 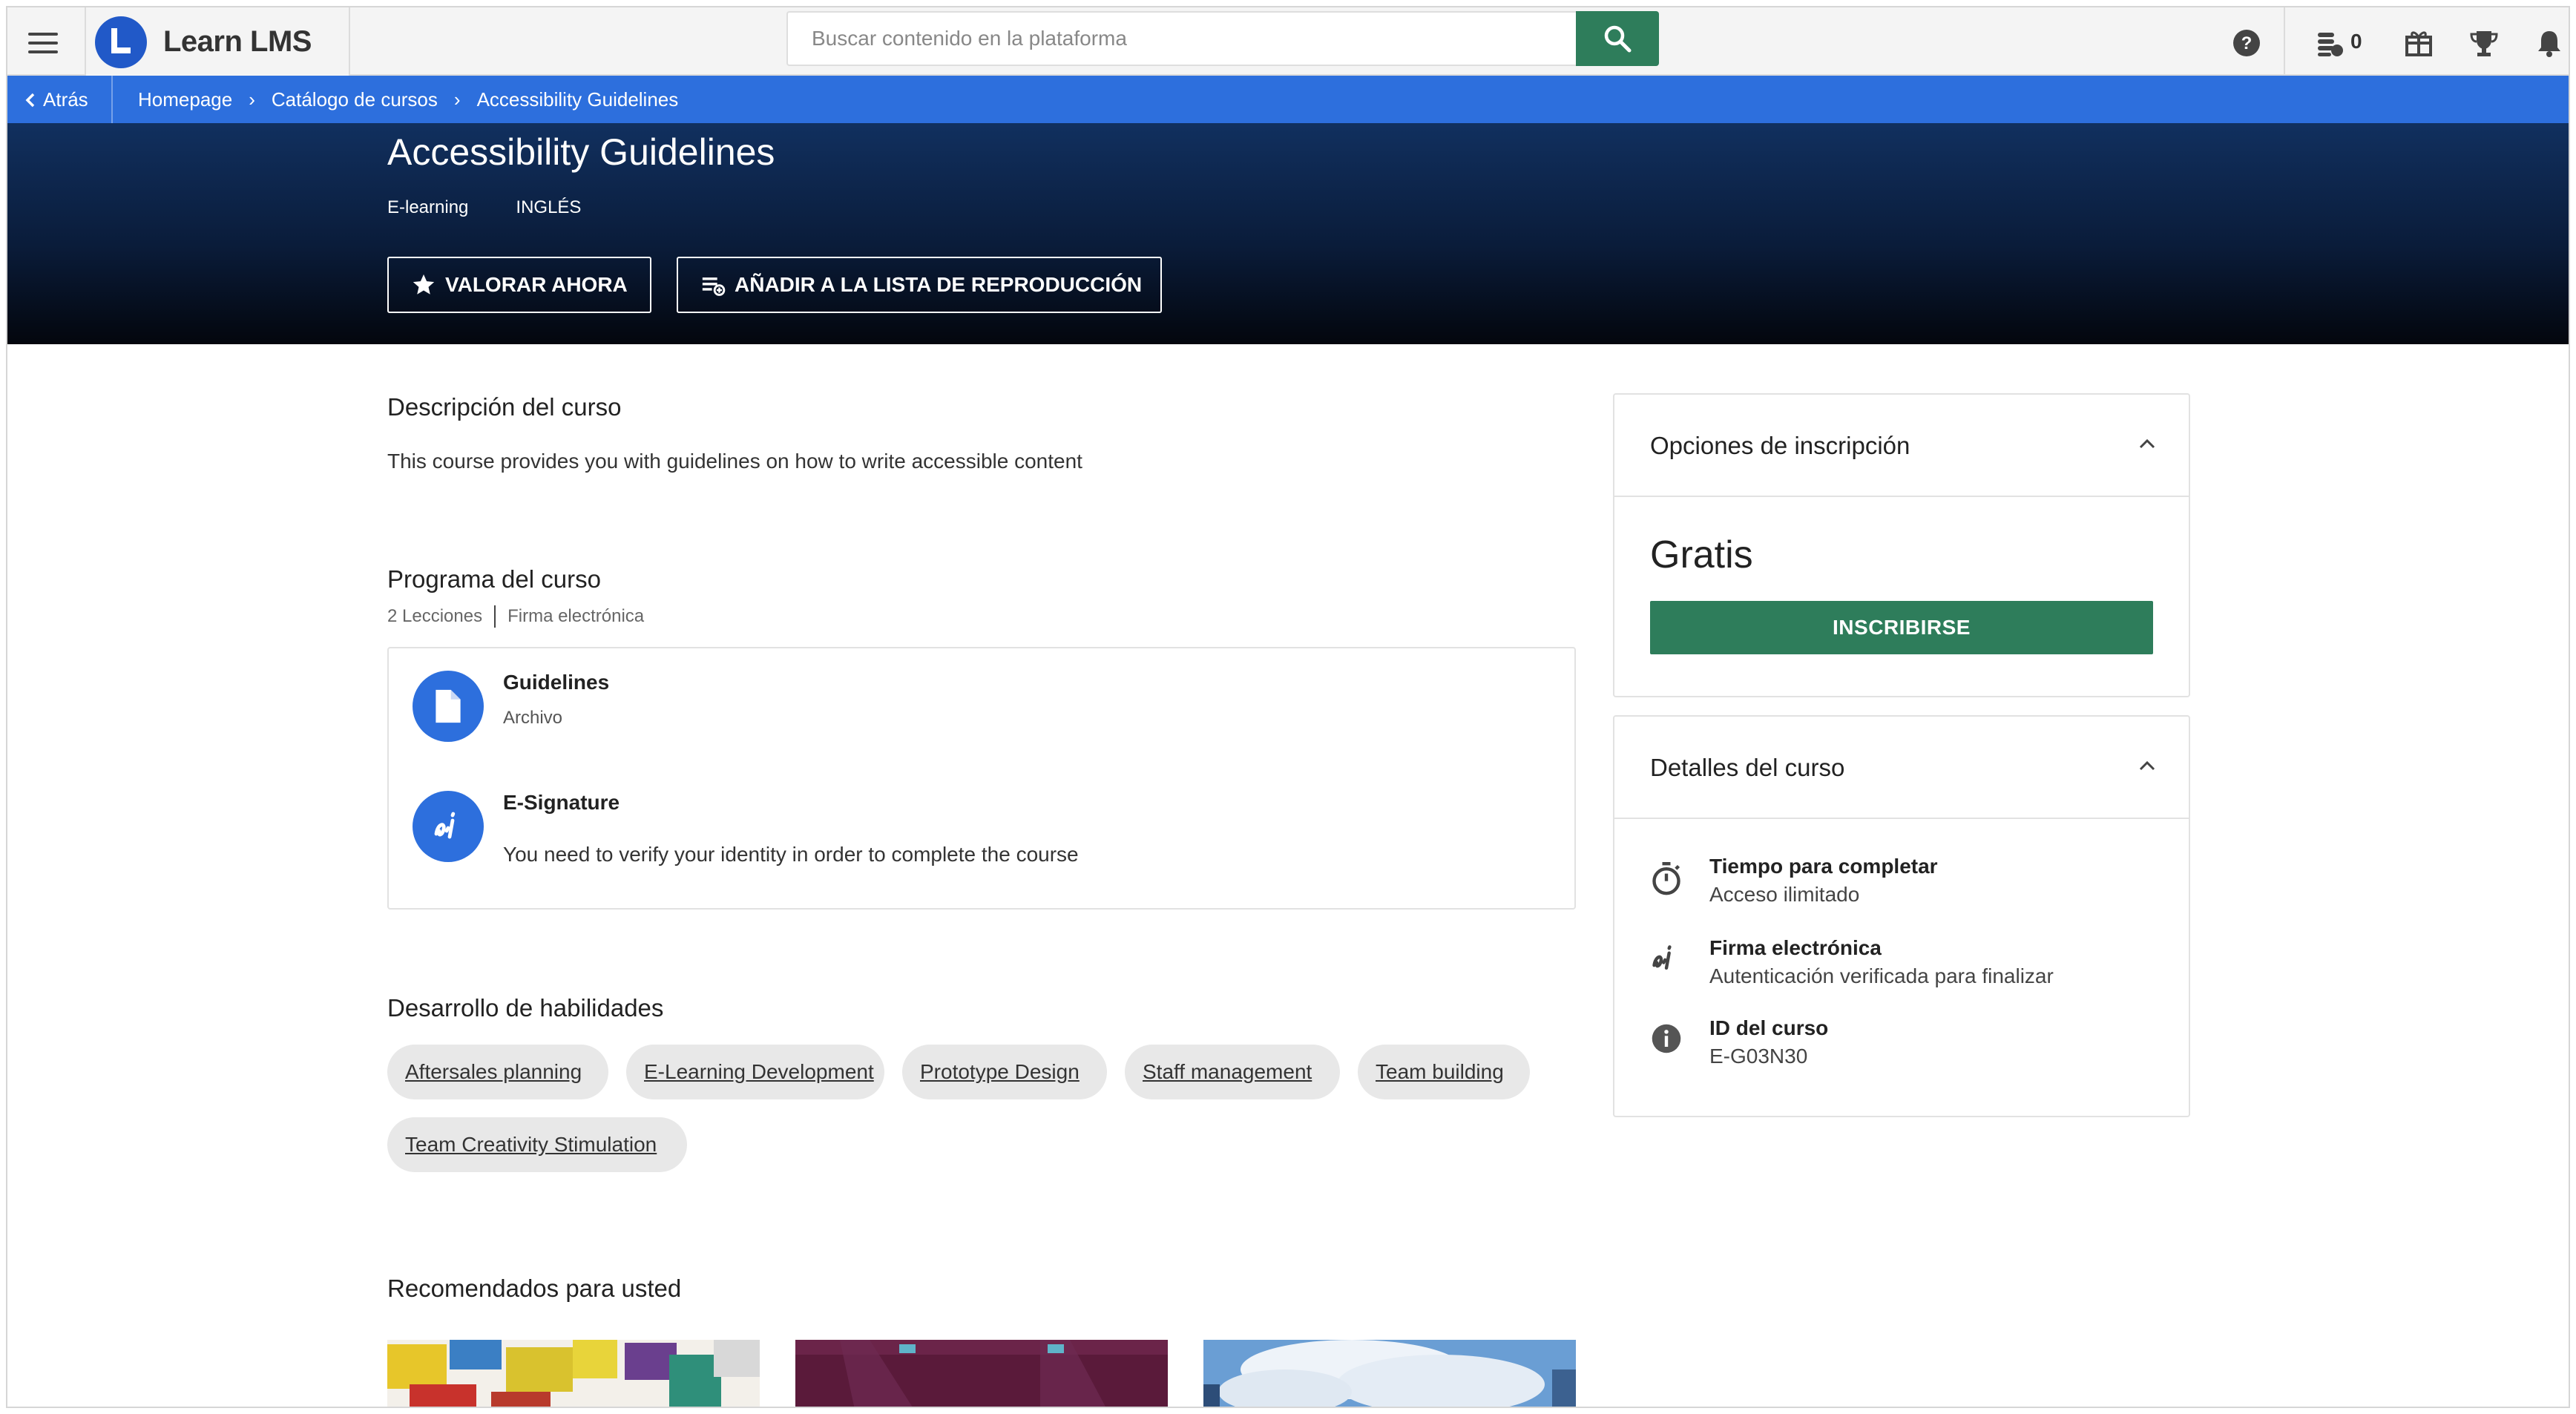 I want to click on coins-count: 0, so click(x=2356, y=41).